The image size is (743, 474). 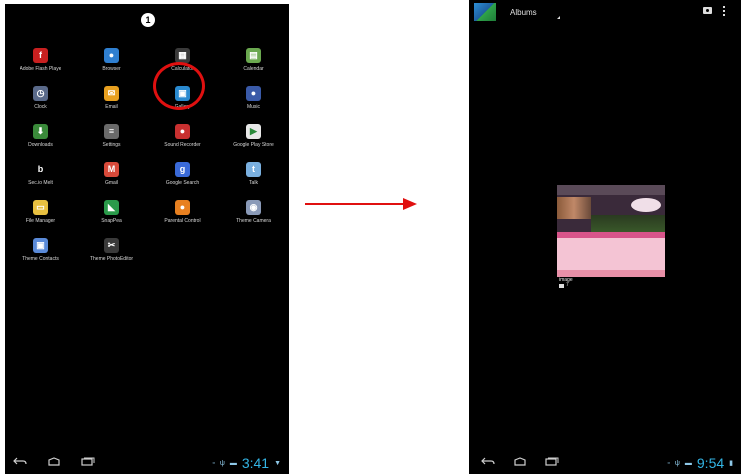 What do you see at coordinates (182, 55) in the screenshot?
I see `calculator-icon: ▦` at bounding box center [182, 55].